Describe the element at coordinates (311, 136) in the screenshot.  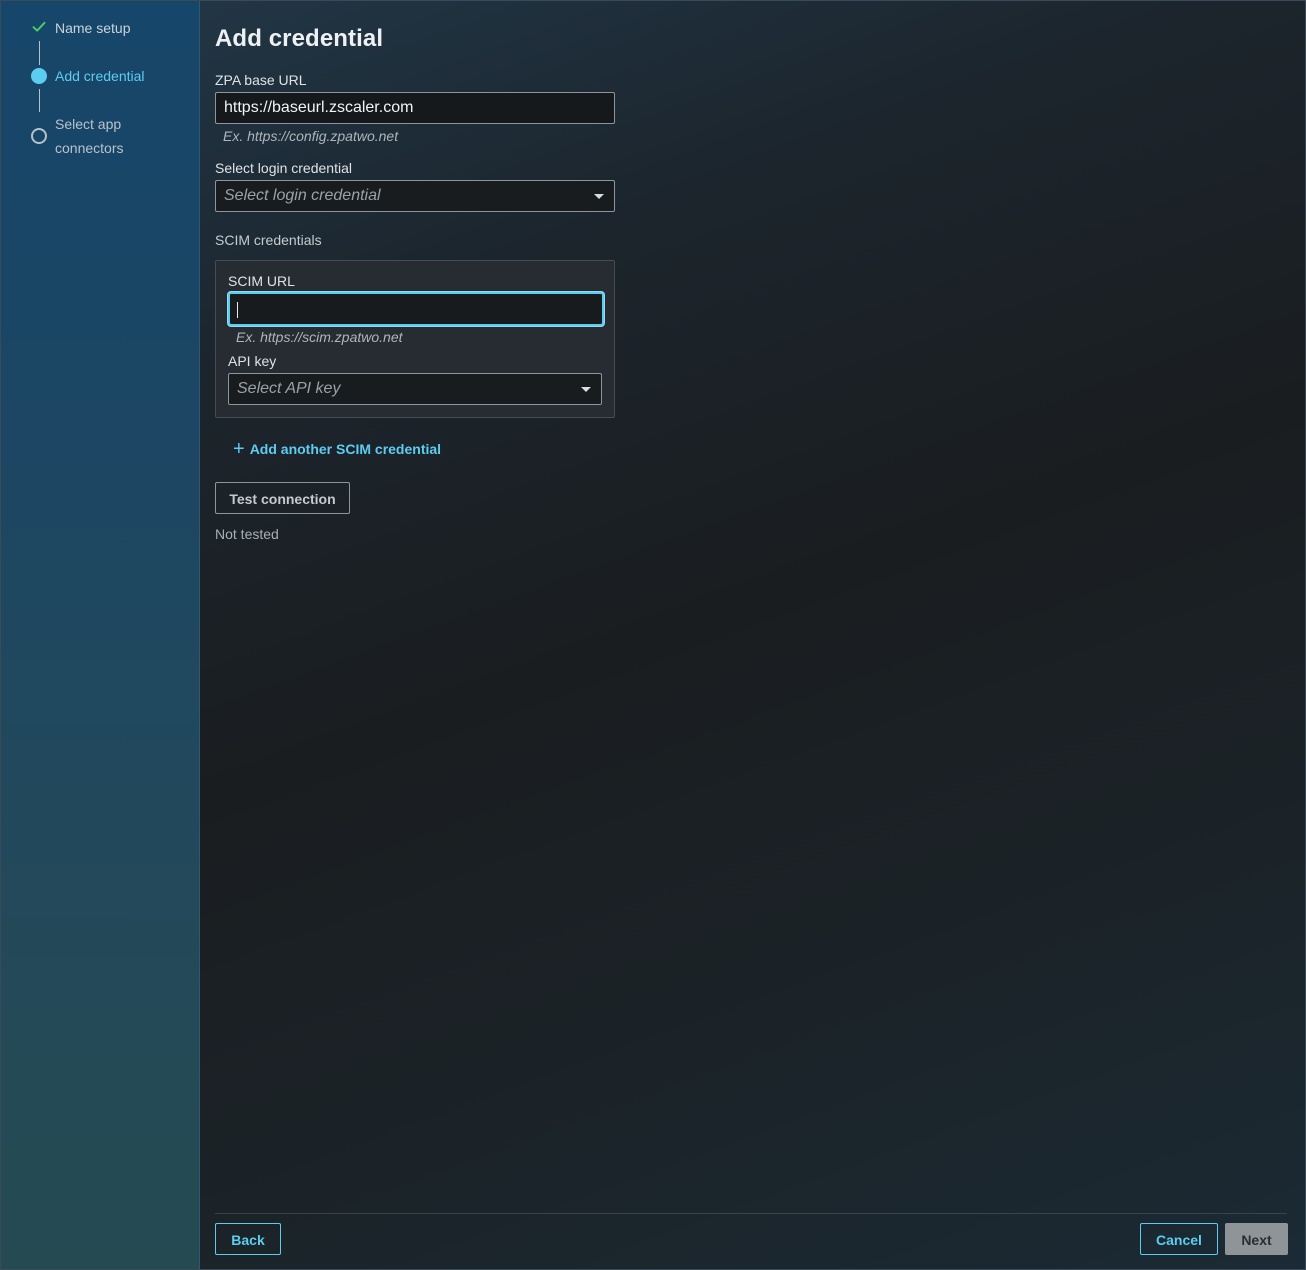
I see `zpa-base-url-hint: Ex. https://config.zpatwo.net` at that location.